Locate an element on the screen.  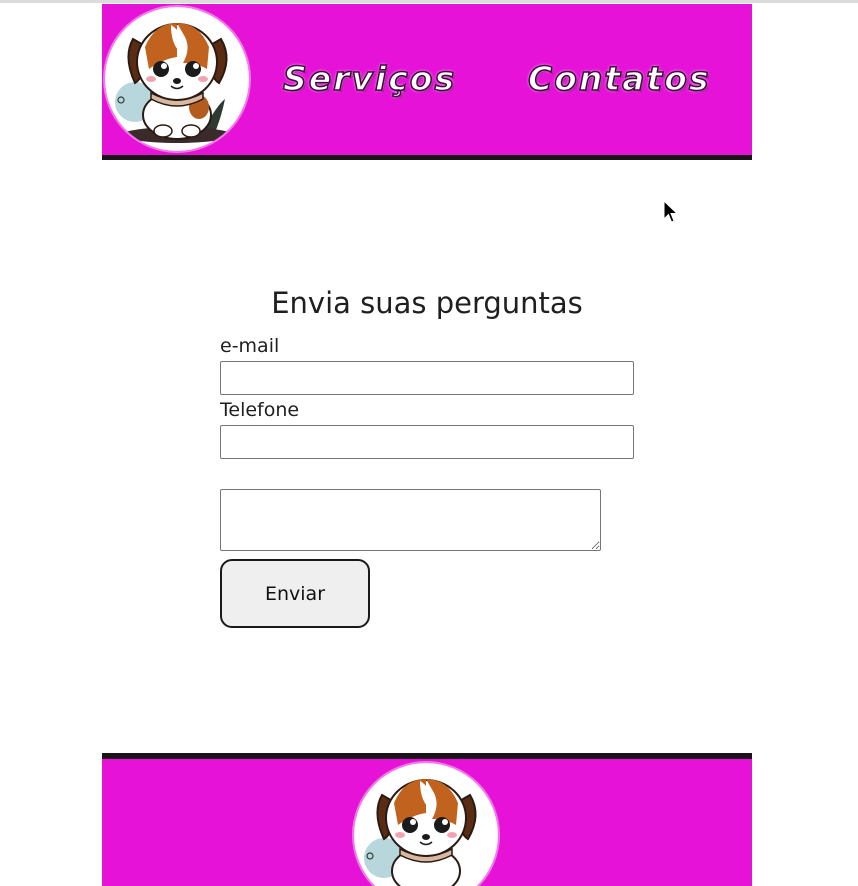
form-title: Envia suas perguntas is located at coordinates (427, 303).